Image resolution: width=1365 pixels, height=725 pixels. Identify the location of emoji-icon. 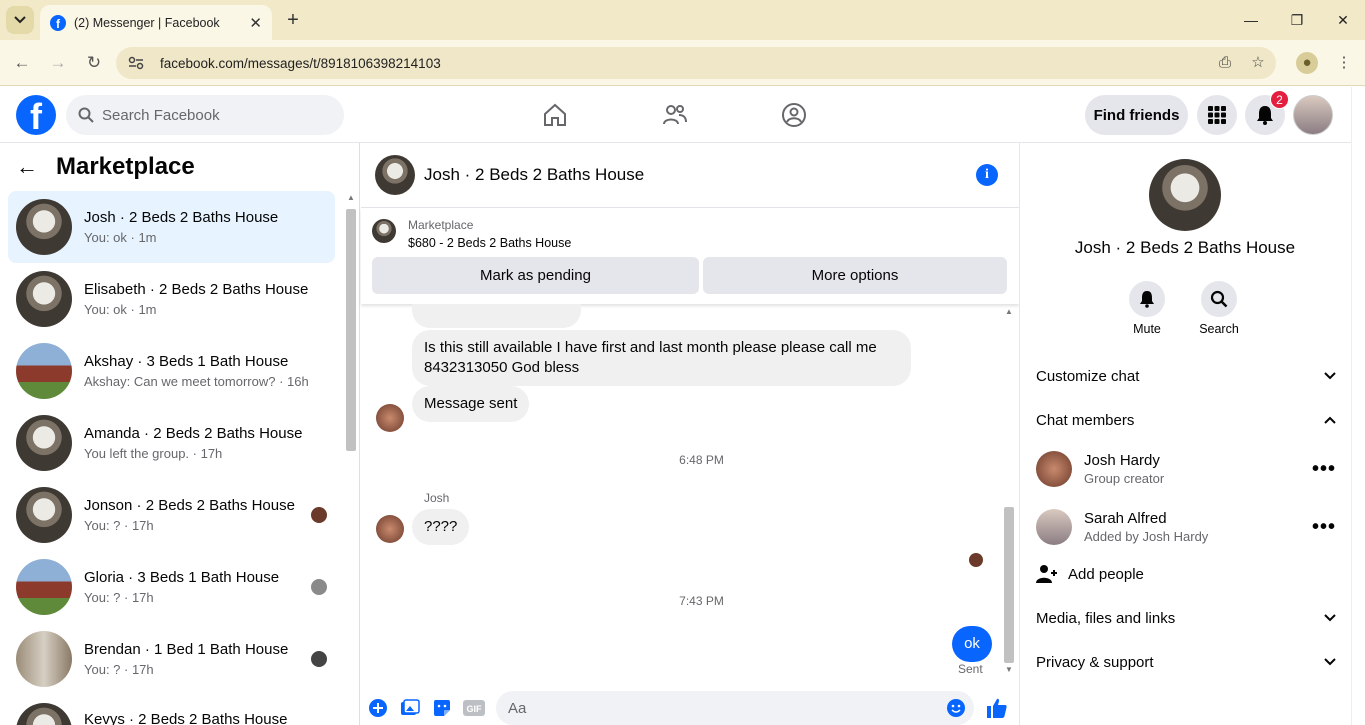
(956, 708).